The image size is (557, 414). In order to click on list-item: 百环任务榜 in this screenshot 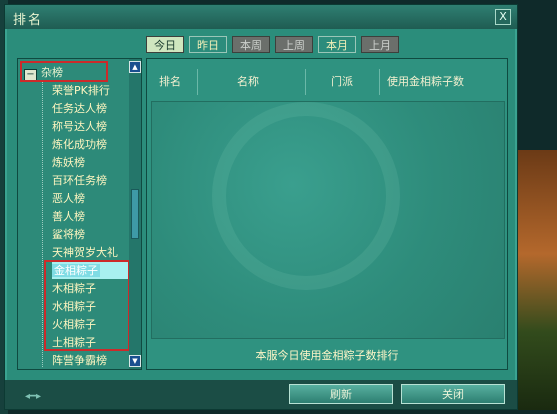, I will do `click(79, 180)`.